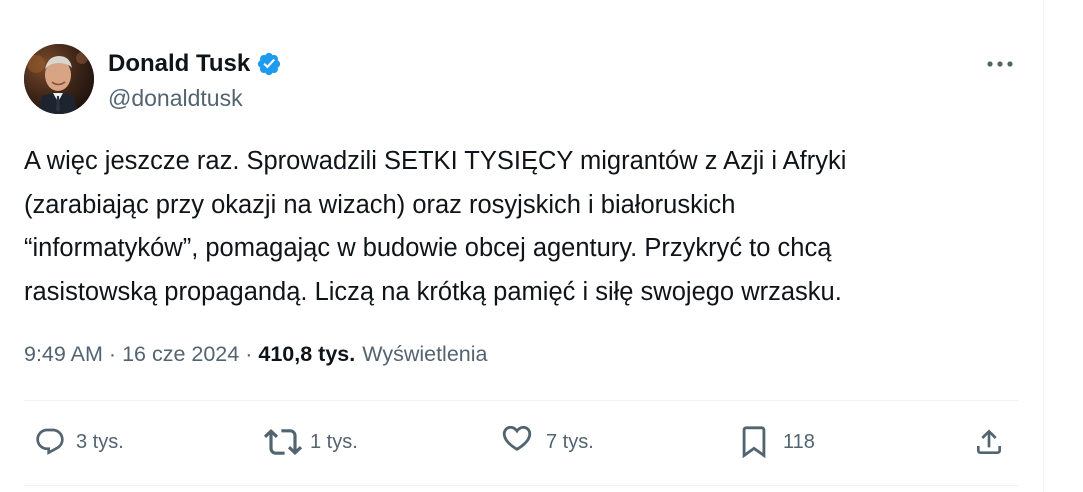 This screenshot has width=1083, height=492. Describe the element at coordinates (269, 64) in the screenshot. I see `verified-badge-icon` at that location.